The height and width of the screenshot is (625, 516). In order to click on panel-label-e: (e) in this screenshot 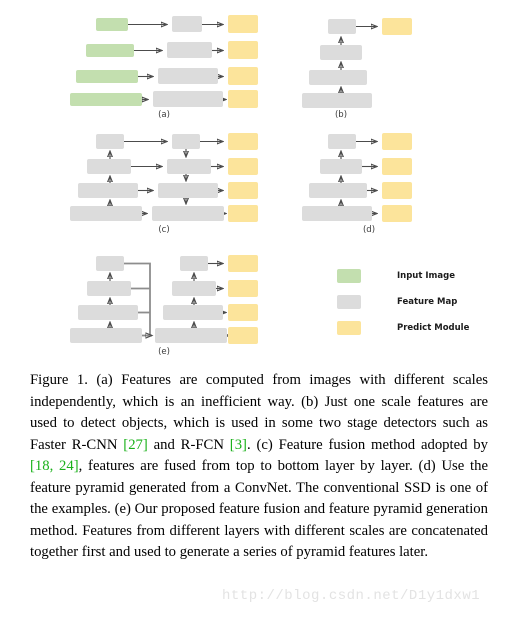, I will do `click(164, 352)`.